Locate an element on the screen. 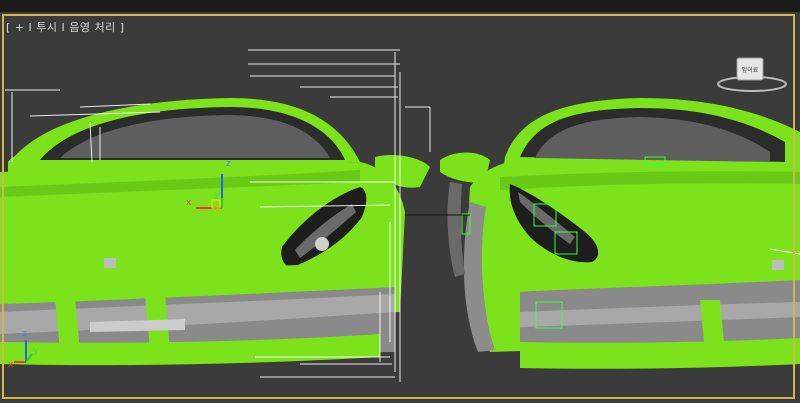 This screenshot has height=403, width=800. viewport-view-menu: 투시 is located at coordinates (46, 27).